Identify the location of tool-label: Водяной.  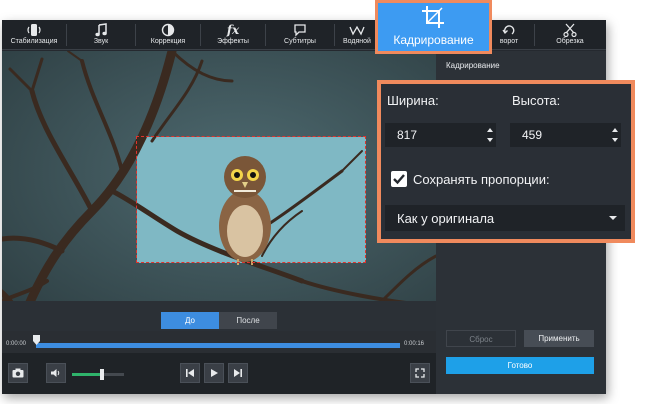
(357, 41).